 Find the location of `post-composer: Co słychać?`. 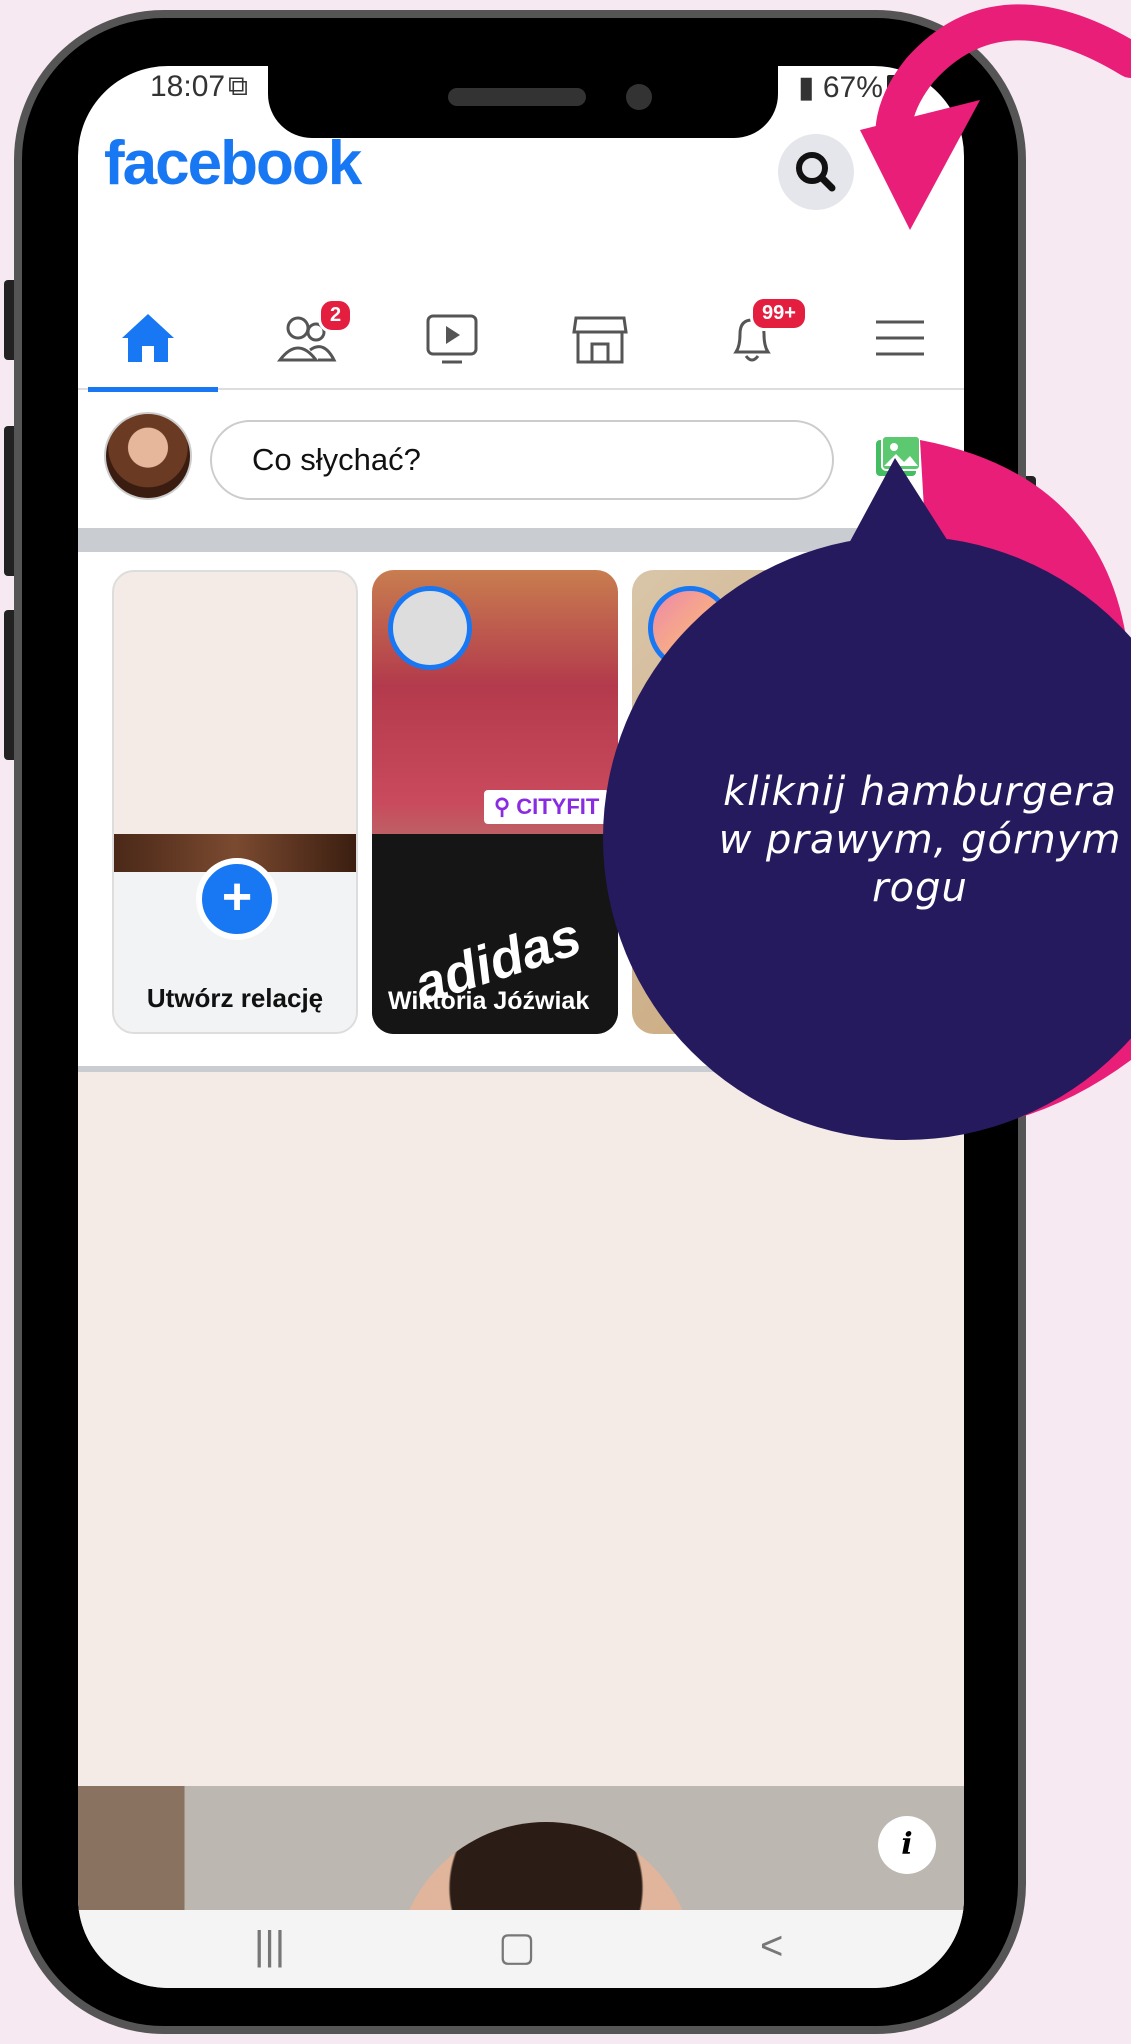

post-composer: Co słychać? is located at coordinates (521, 460).